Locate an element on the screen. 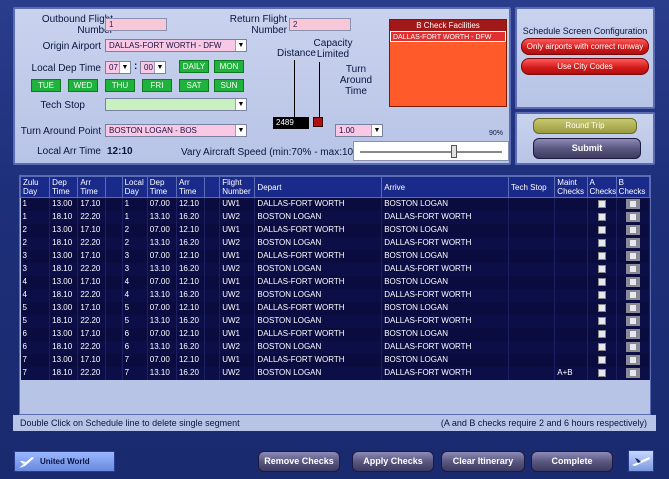 Image resolution: width=669 pixels, height=479 pixels. cell-zulu-arr: 22.20 is located at coordinates (91, 295).